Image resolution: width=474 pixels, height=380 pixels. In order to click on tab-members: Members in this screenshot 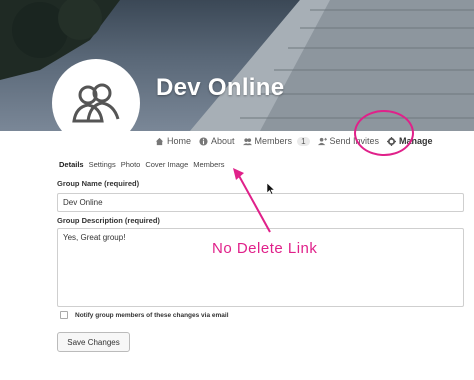, I will do `click(208, 164)`.